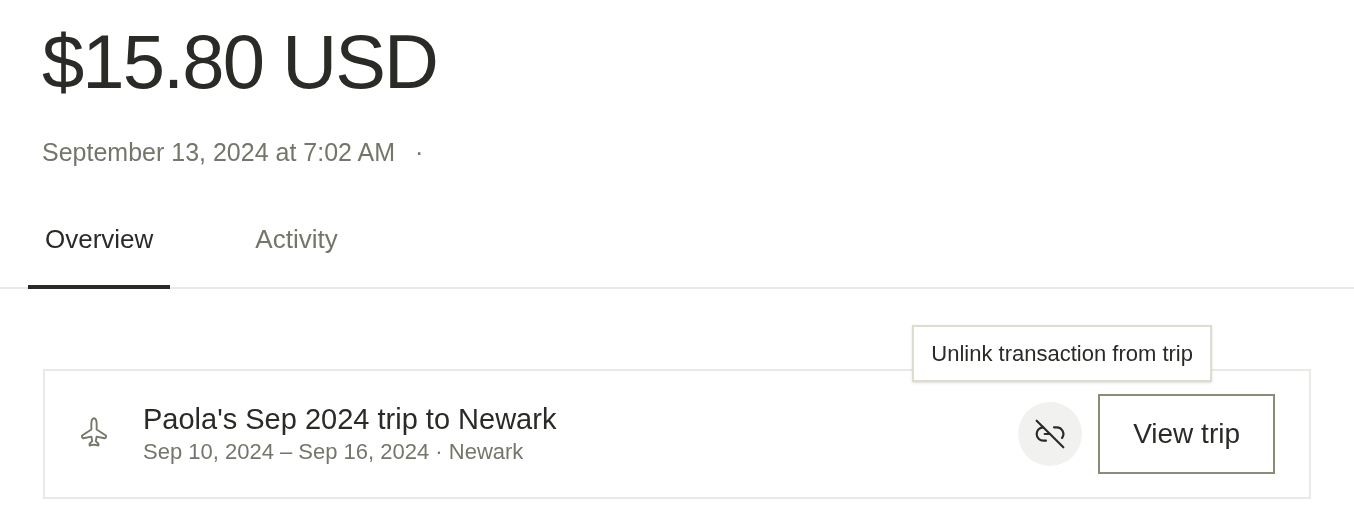  What do you see at coordinates (1050, 433) in the screenshot?
I see `broken-link-icon` at bounding box center [1050, 433].